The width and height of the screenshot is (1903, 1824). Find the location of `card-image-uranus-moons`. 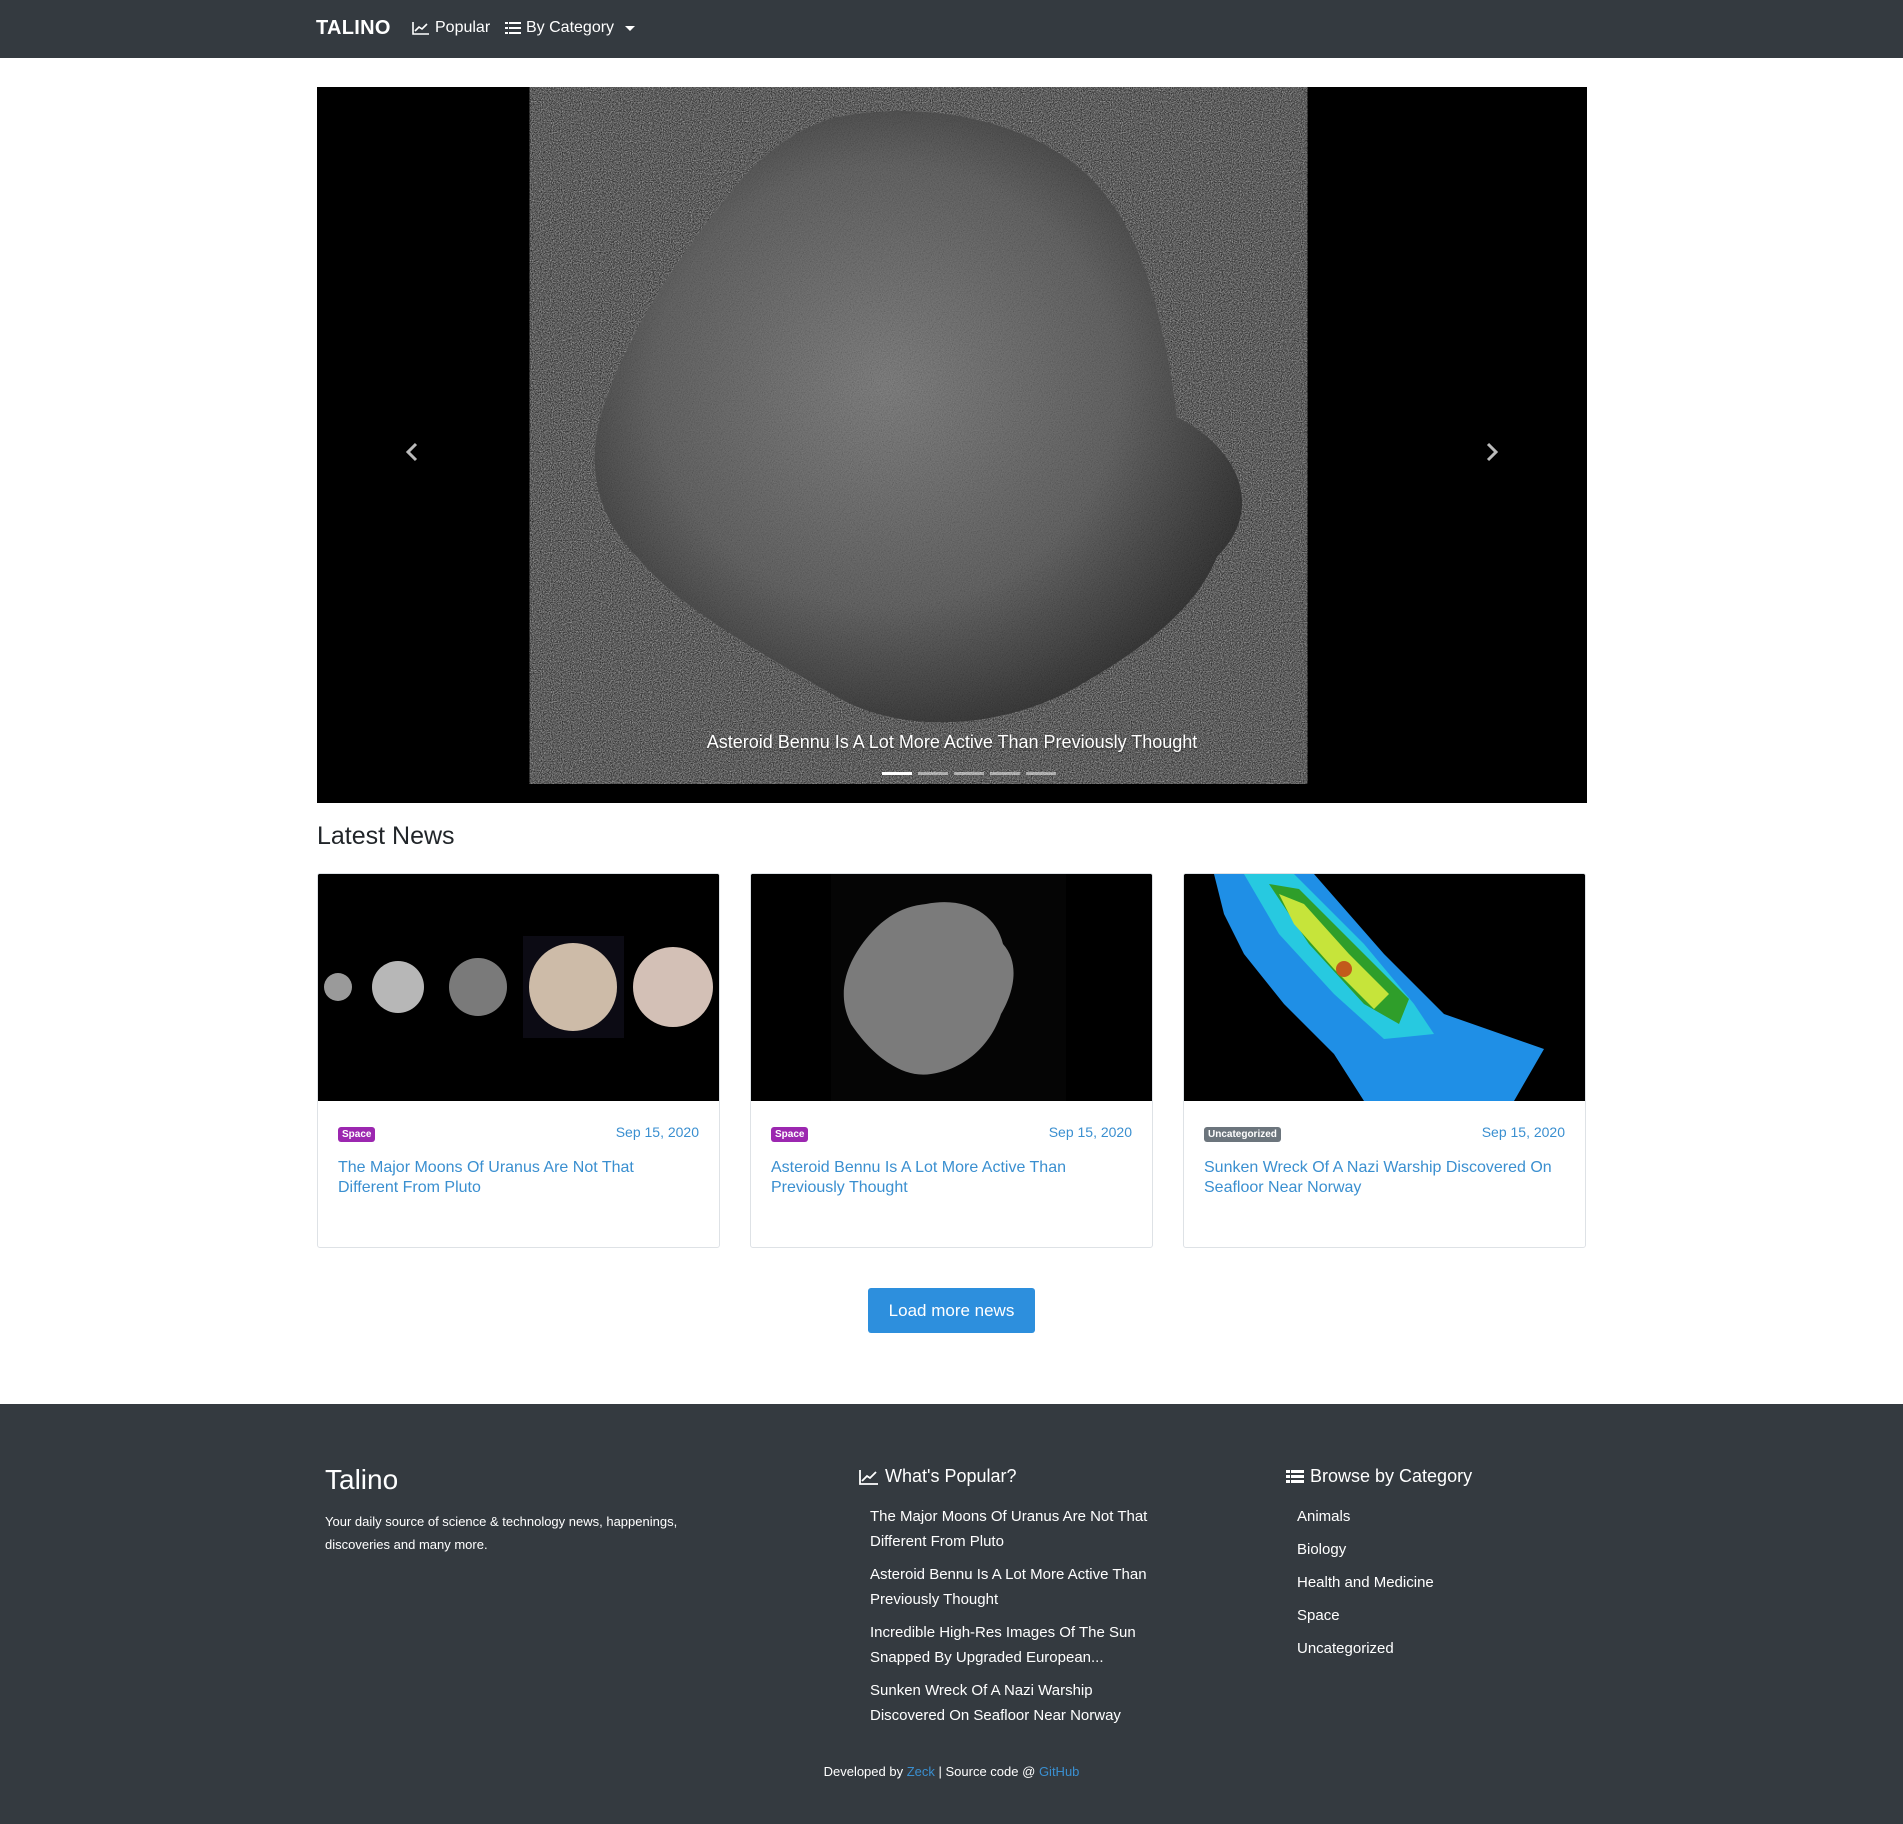

card-image-uranus-moons is located at coordinates (518, 987).